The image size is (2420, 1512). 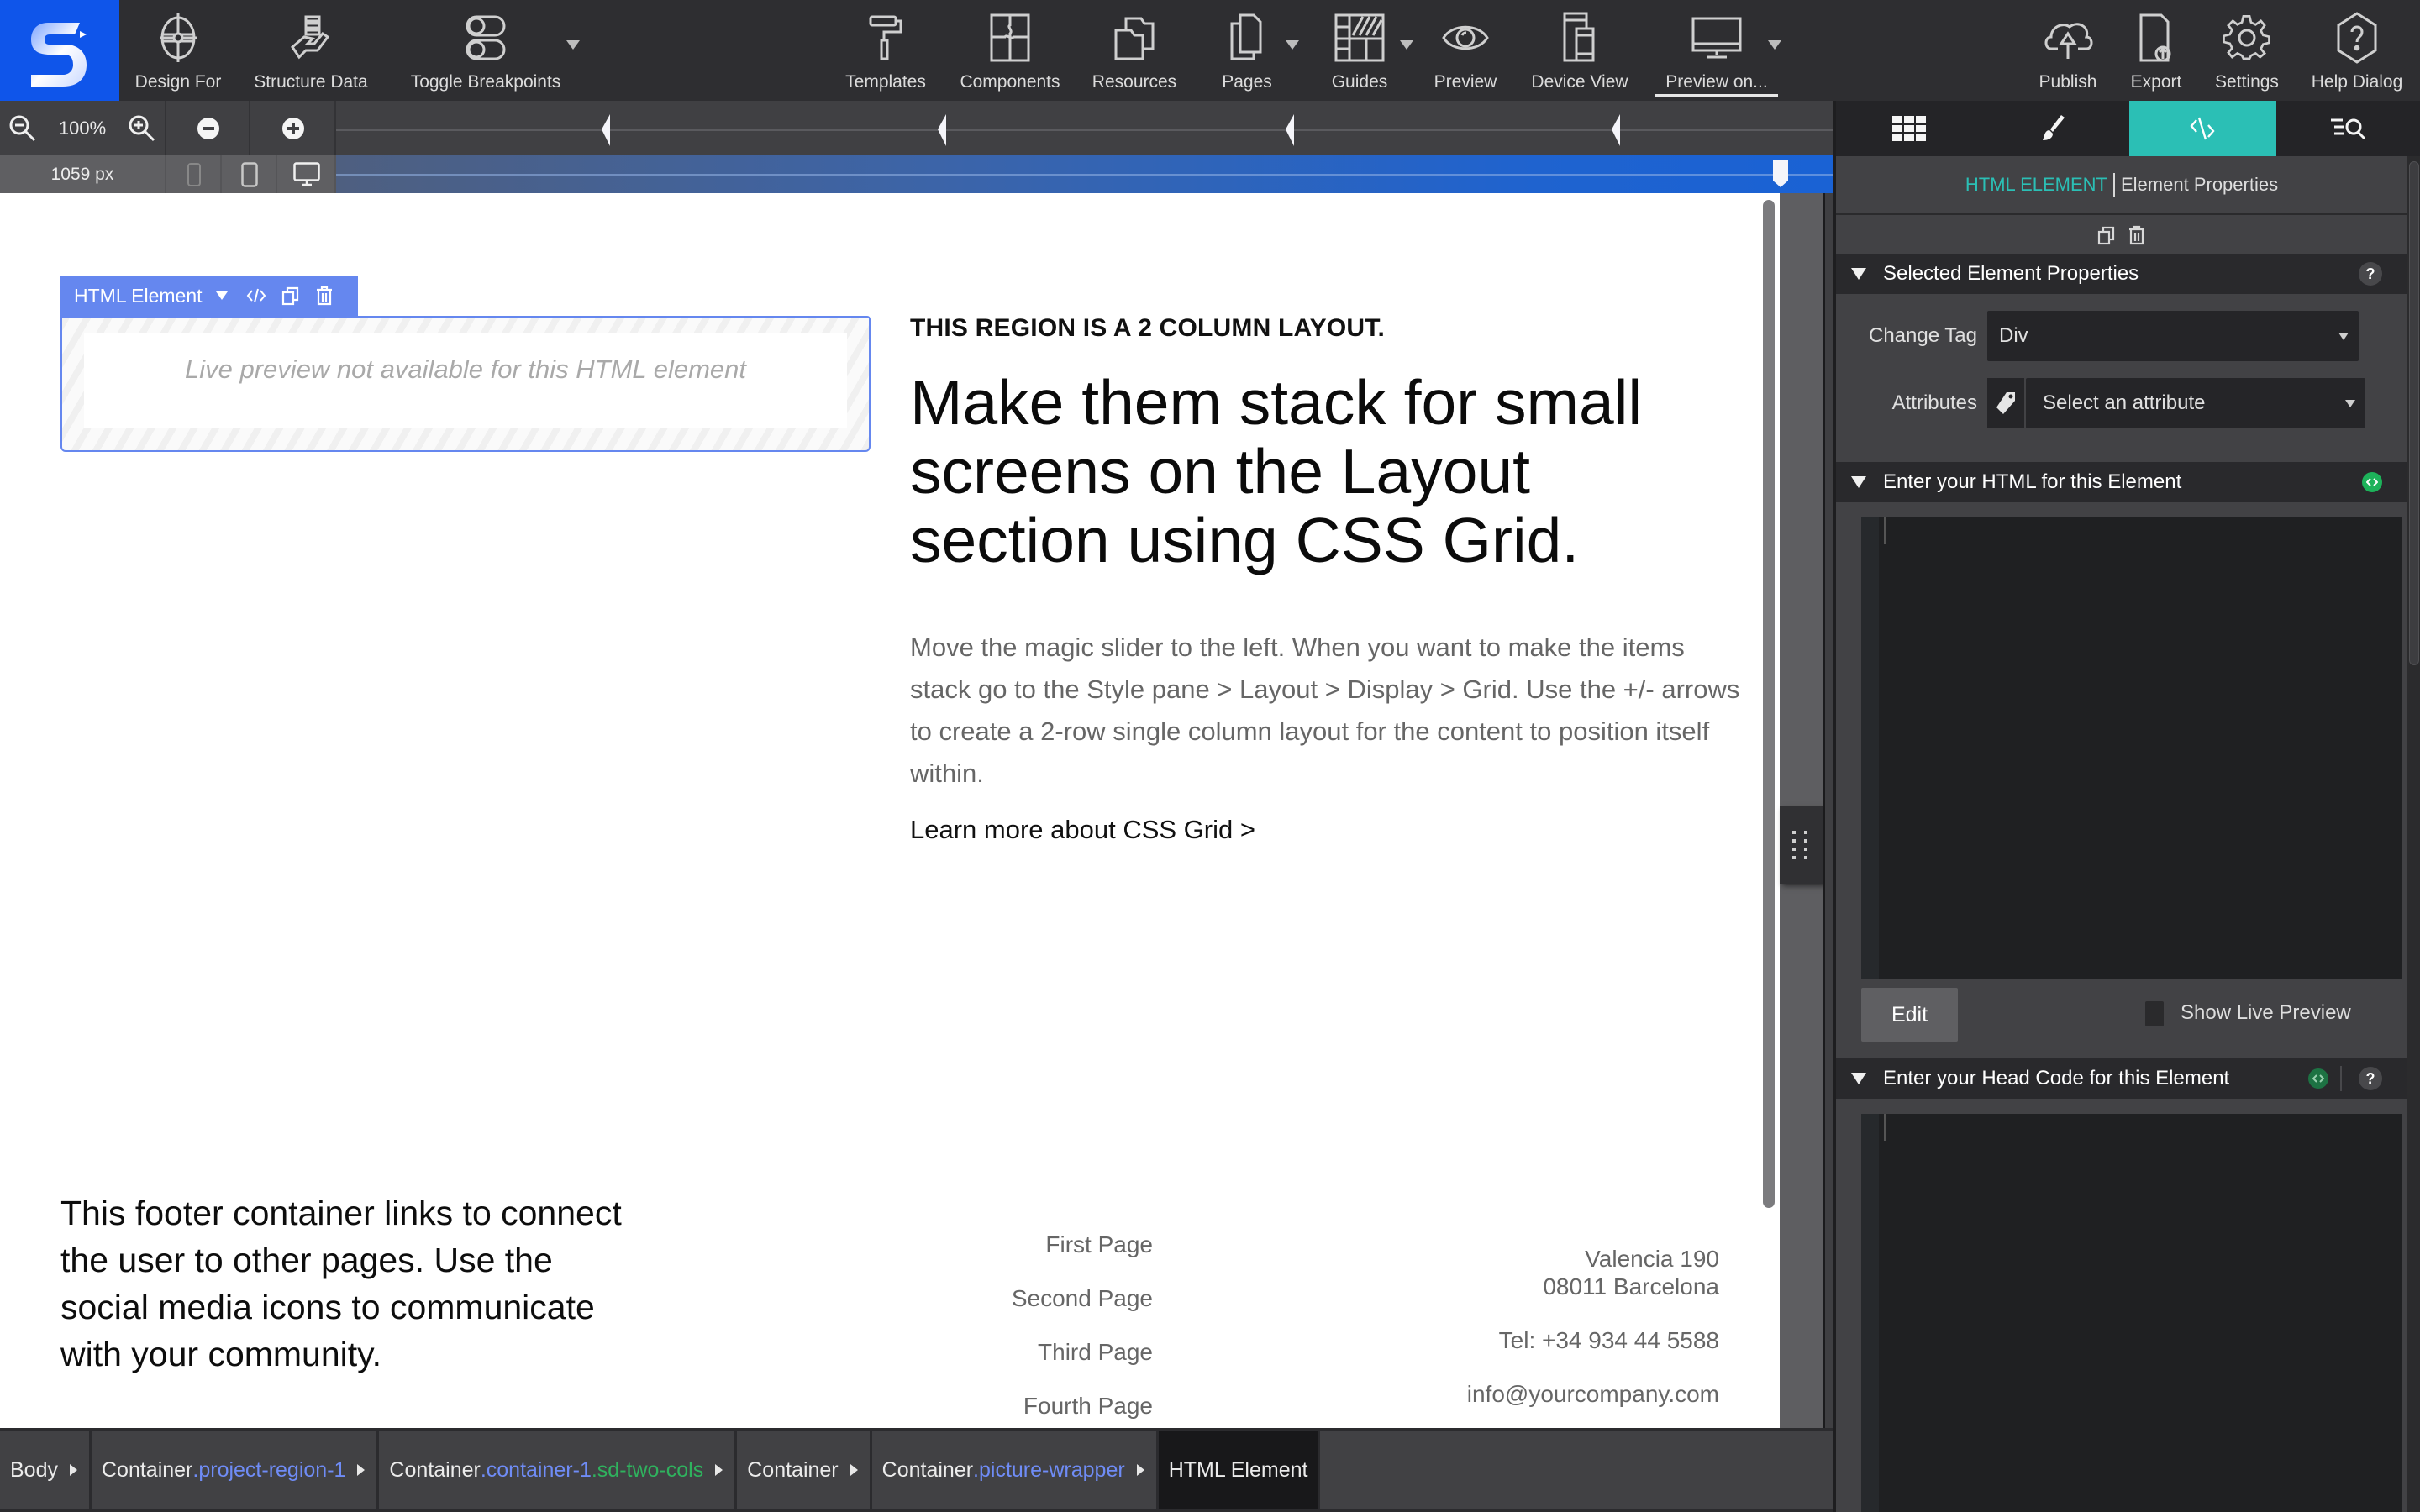 I want to click on publish-button: Publish, so click(x=2068, y=50).